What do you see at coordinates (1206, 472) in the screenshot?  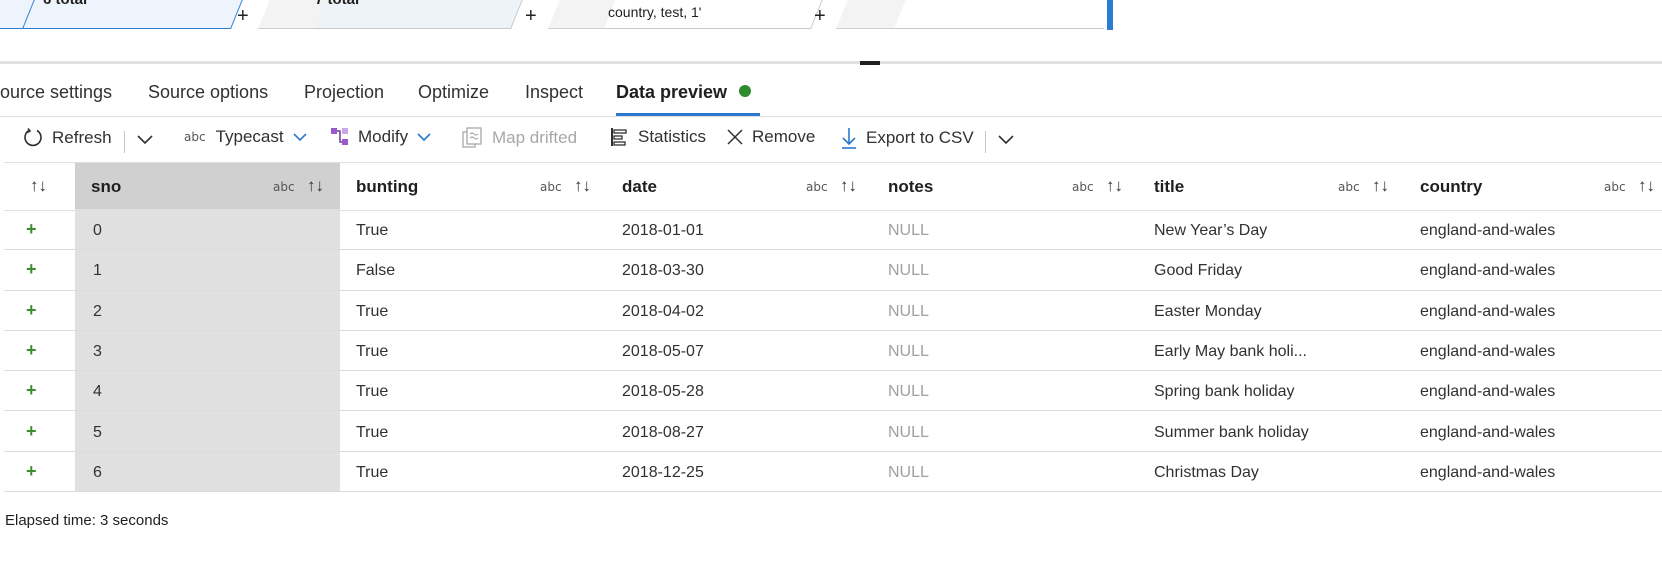 I see `cell-title: Christmas Day` at bounding box center [1206, 472].